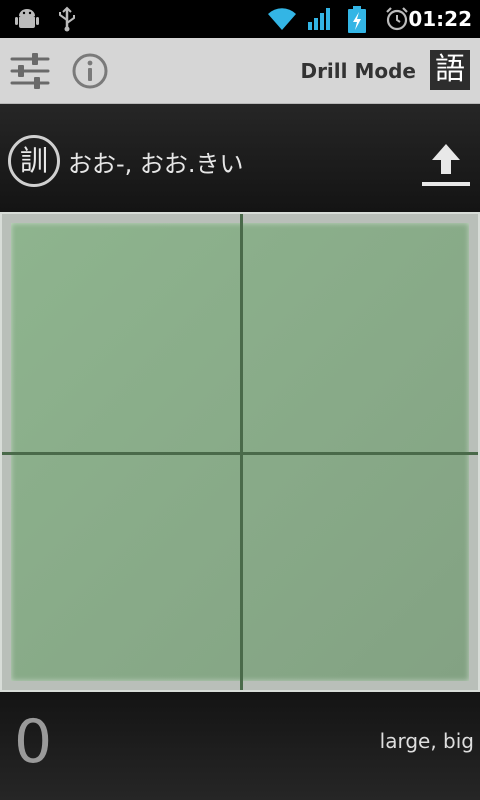  Describe the element at coordinates (320, 21) in the screenshot. I see `signal-icon` at that location.